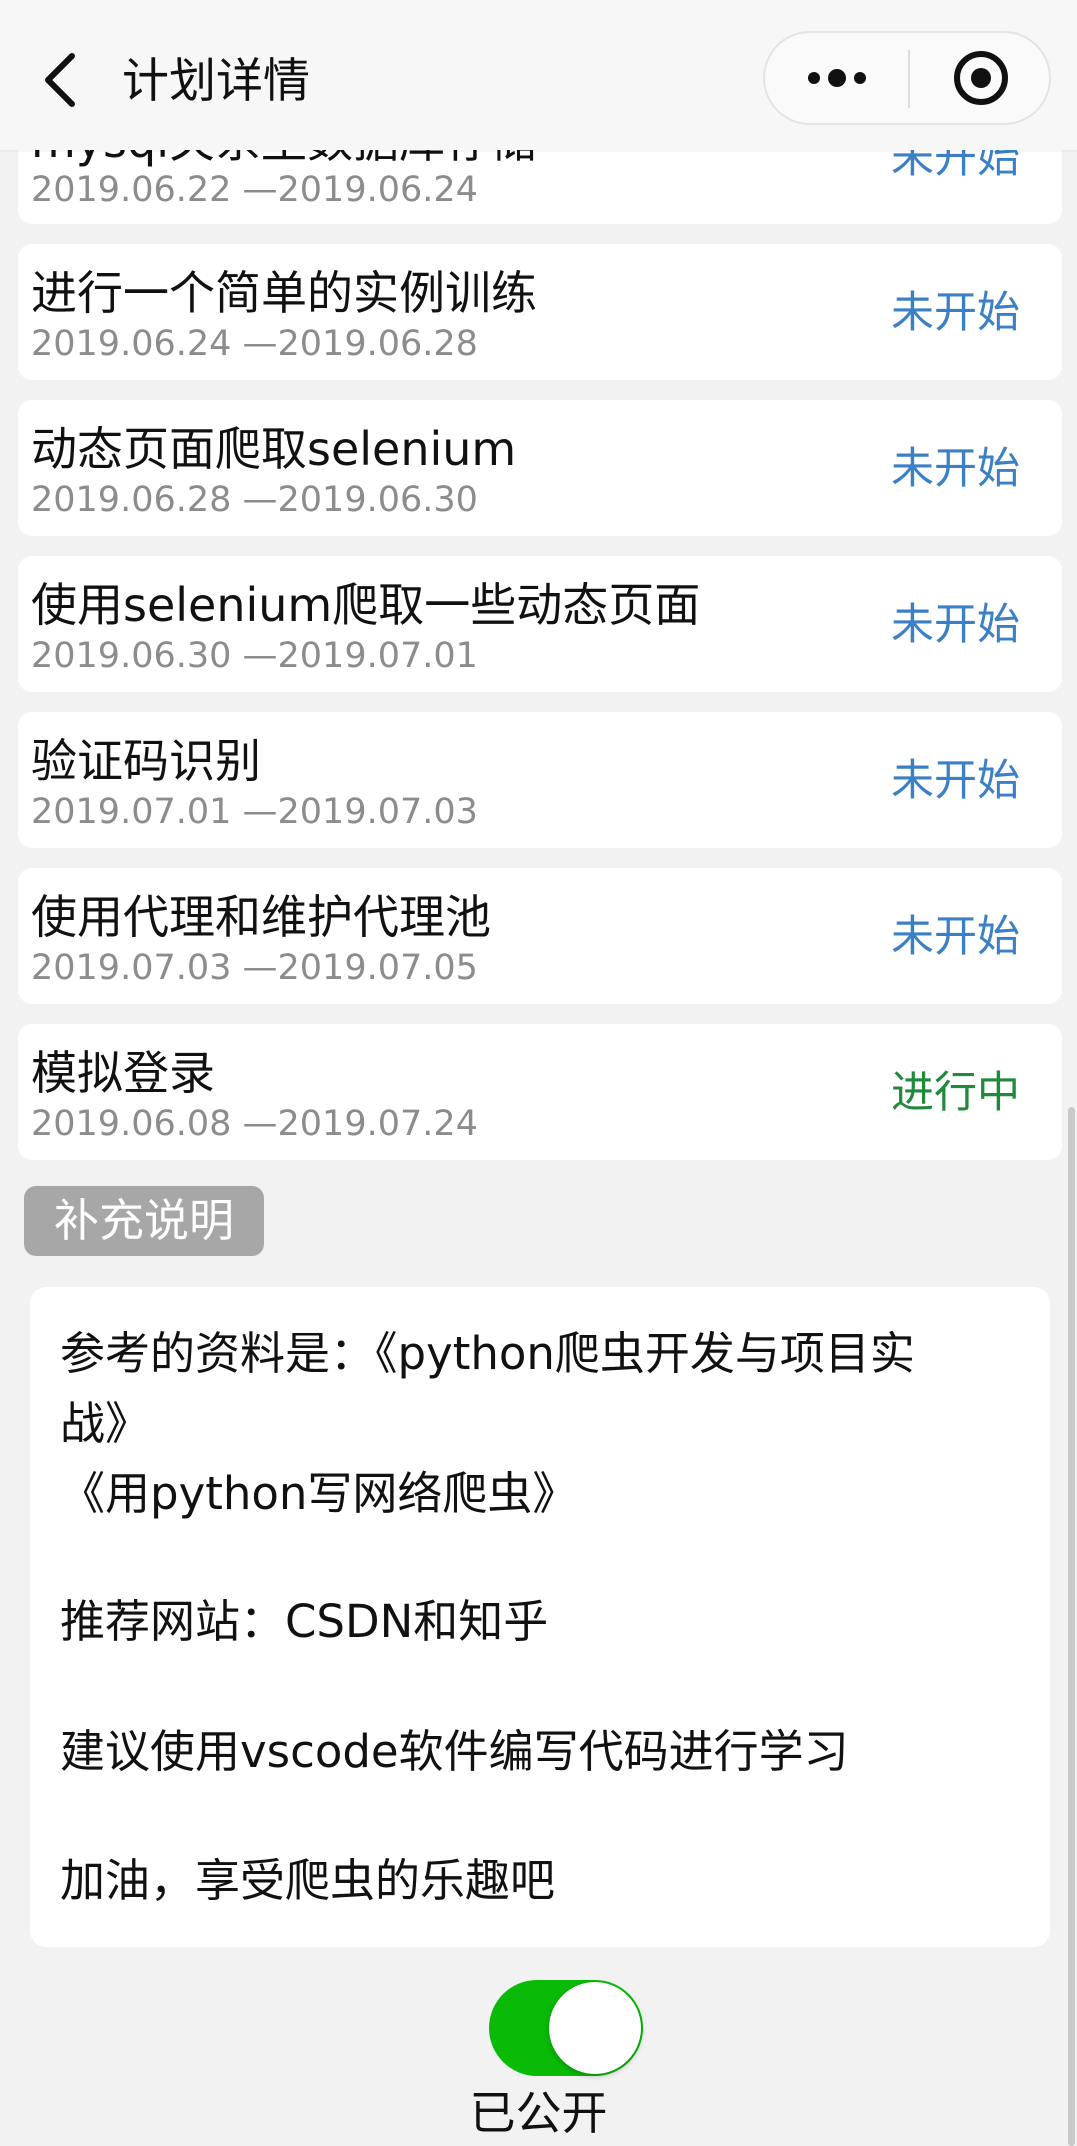  What do you see at coordinates (254, 1124) in the screenshot?
I see `task-date: 2019.06.08 —2019.07.24` at bounding box center [254, 1124].